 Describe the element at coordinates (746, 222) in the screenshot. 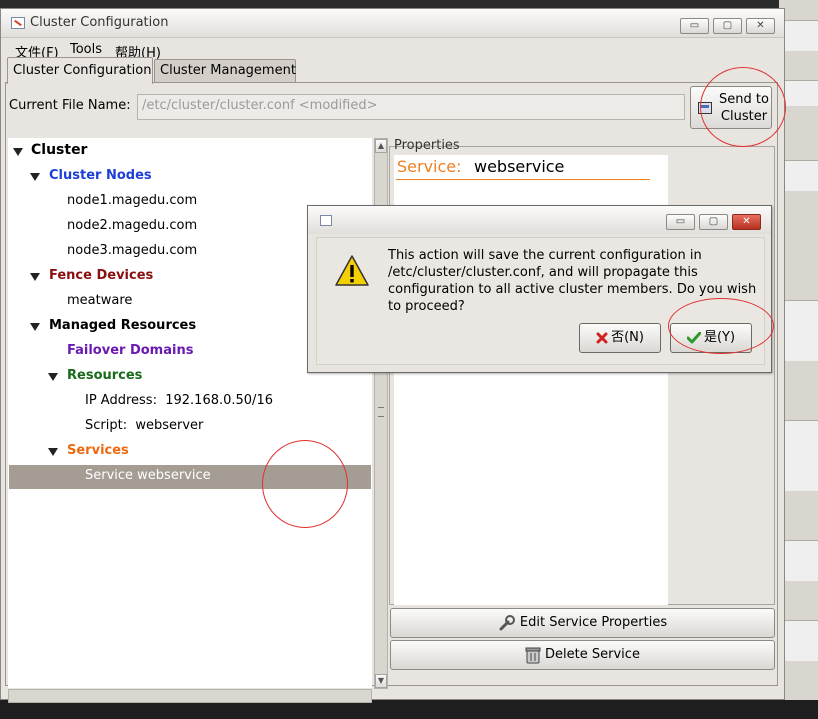

I see `dialog-close-button: ✕` at that location.